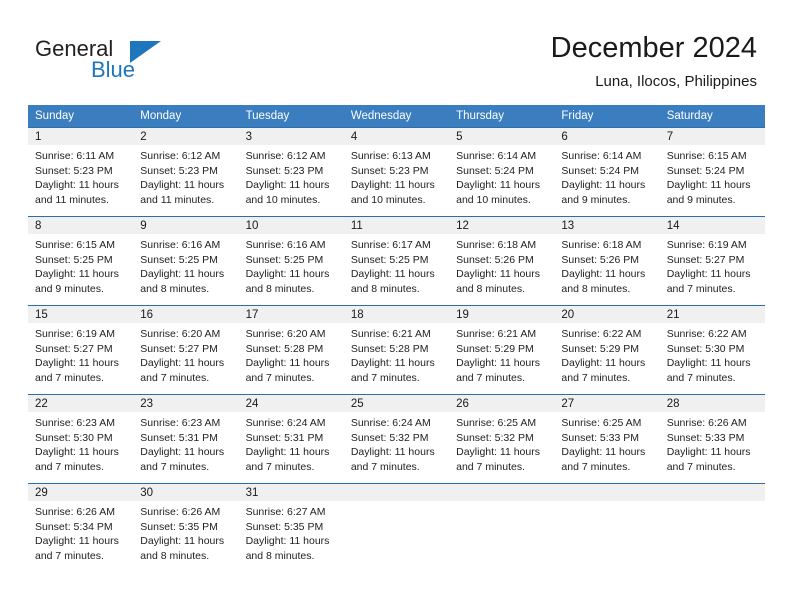  Describe the element at coordinates (291, 492) in the screenshot. I see `day-number: 31` at that location.